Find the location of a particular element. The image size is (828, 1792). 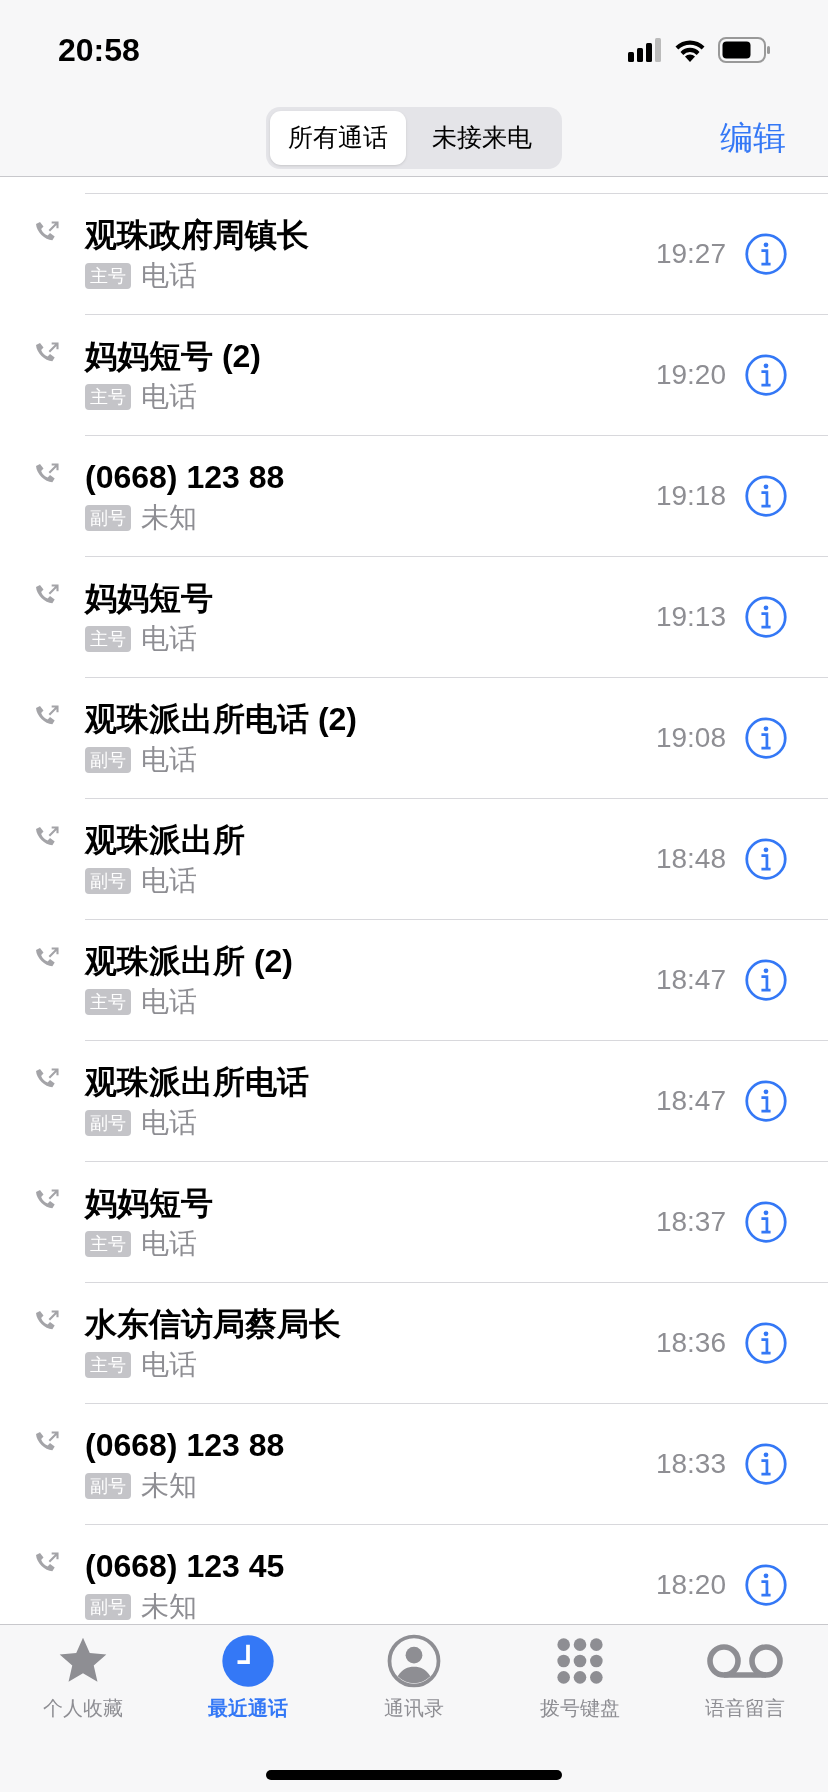

tab-bar-item: 通讯录 is located at coordinates (414, 1678).